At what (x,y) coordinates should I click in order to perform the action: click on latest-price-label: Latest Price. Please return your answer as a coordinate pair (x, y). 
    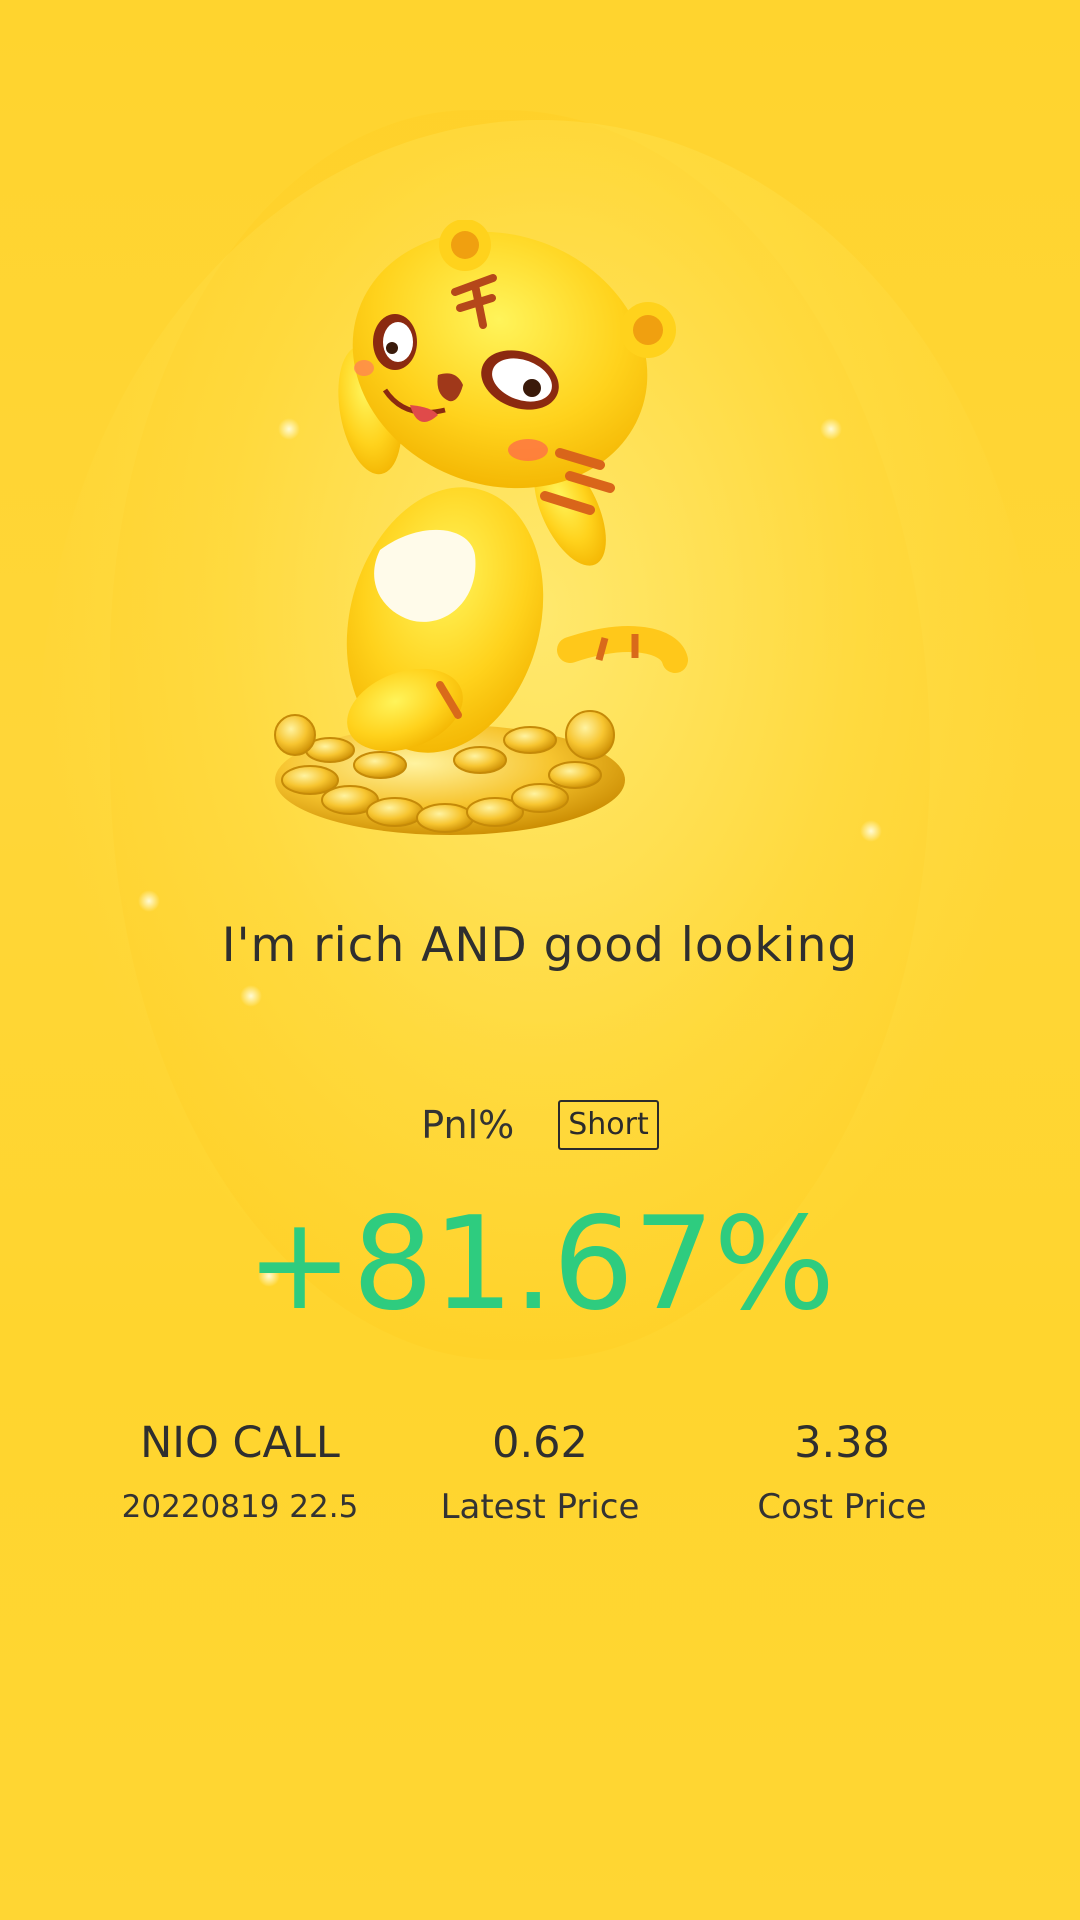
    Looking at the image, I should click on (540, 1507).